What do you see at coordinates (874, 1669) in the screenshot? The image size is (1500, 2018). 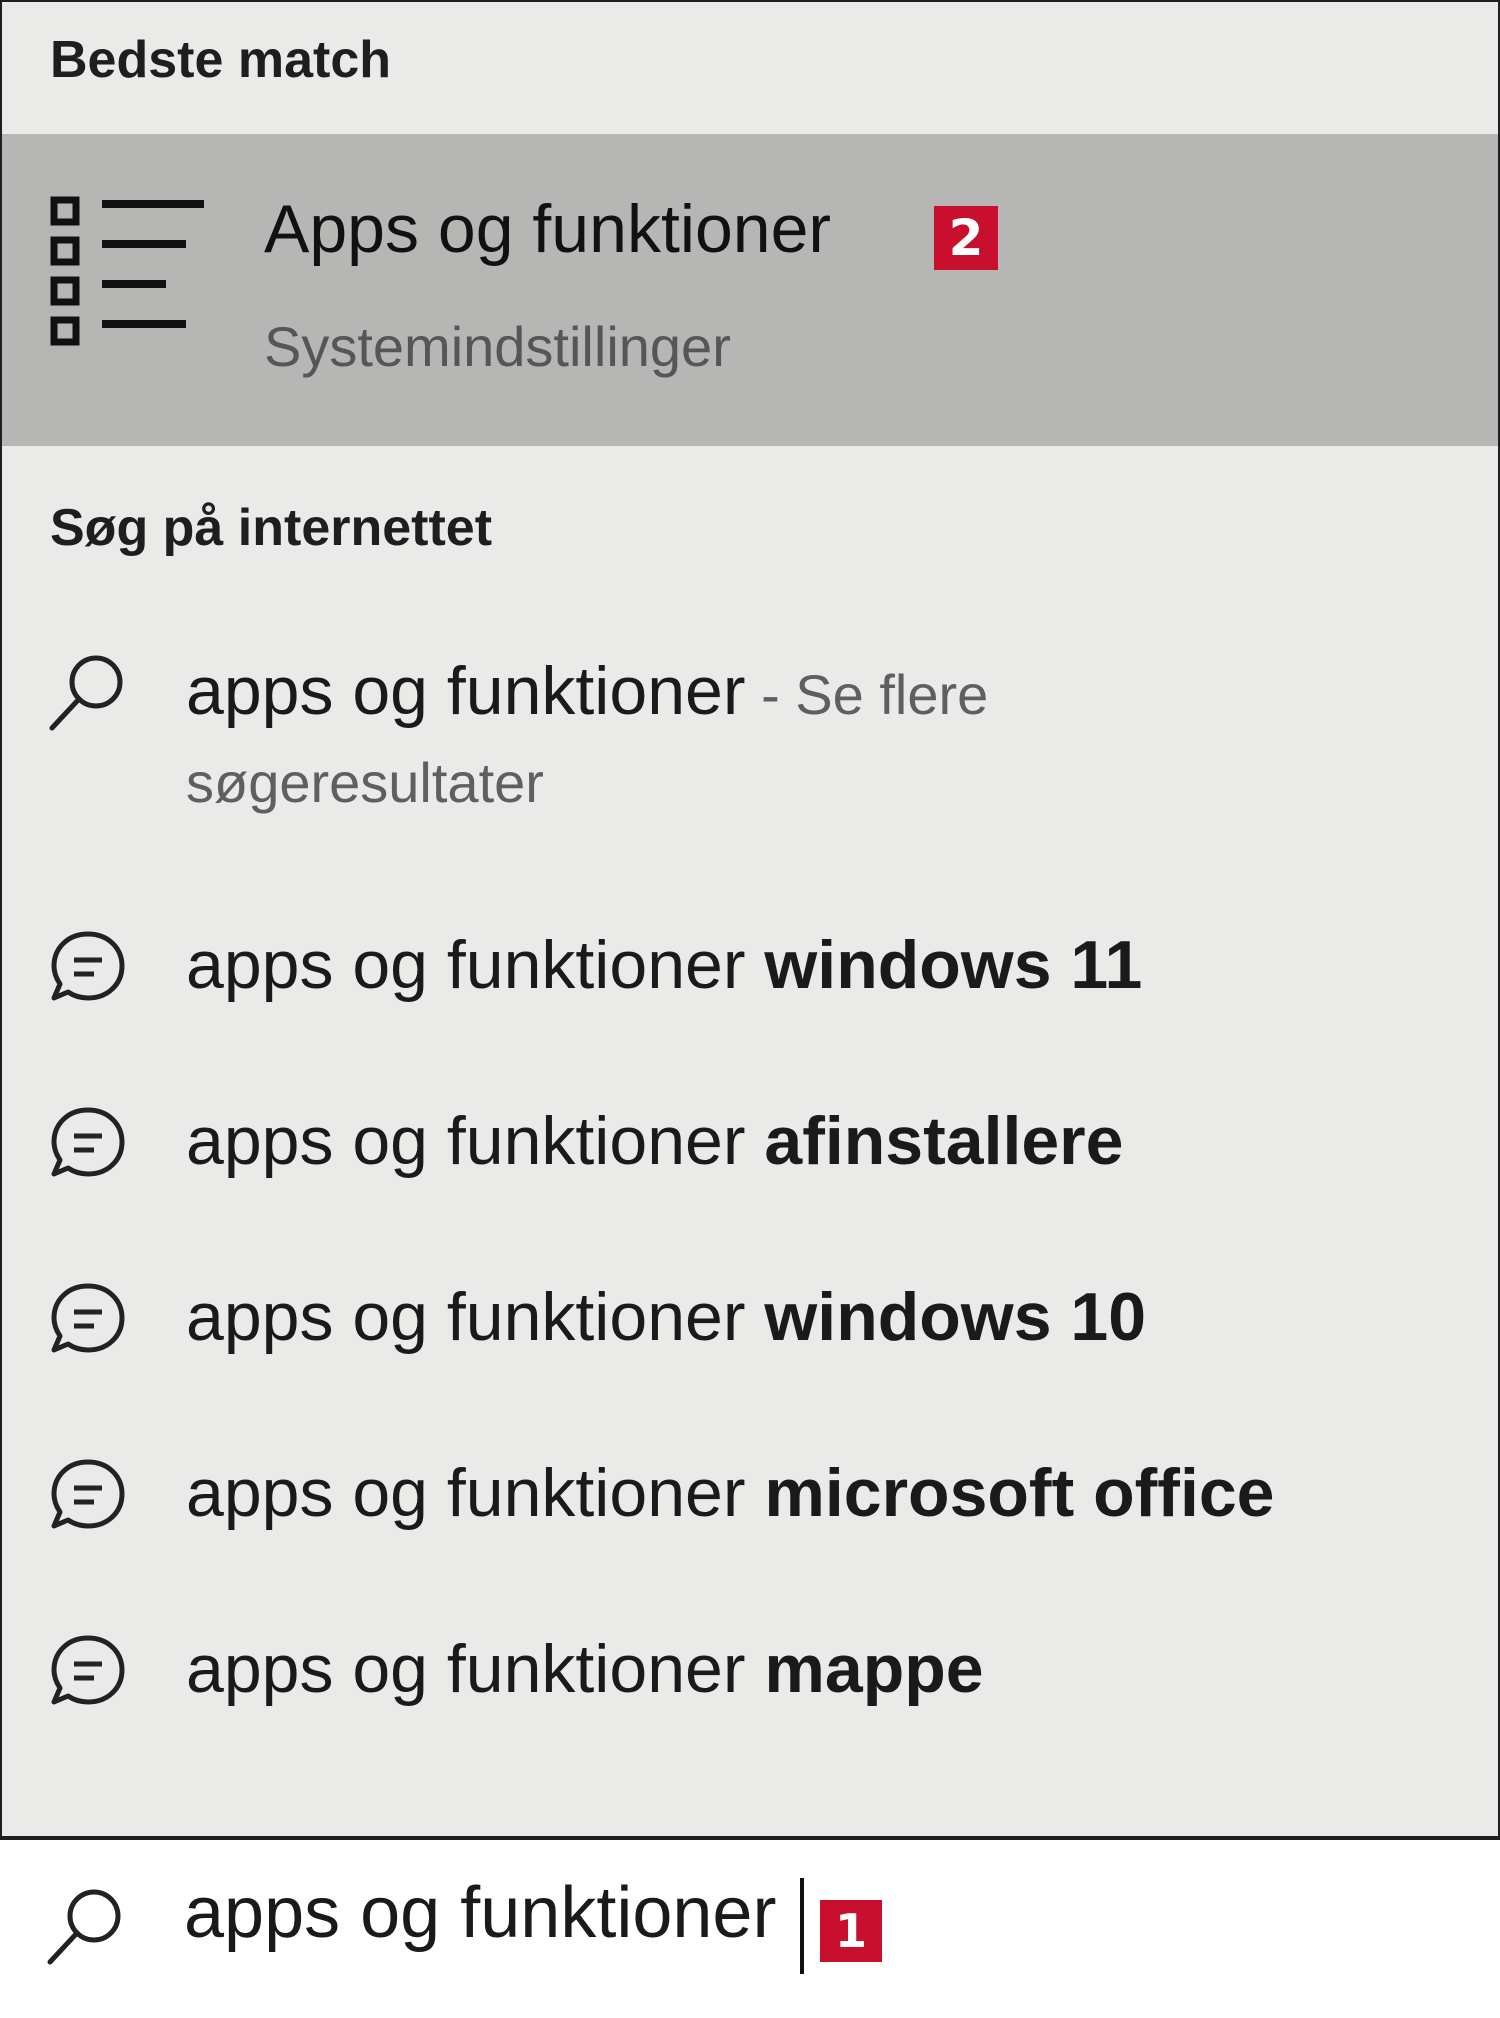 I see `suggestion-bold: mappe` at bounding box center [874, 1669].